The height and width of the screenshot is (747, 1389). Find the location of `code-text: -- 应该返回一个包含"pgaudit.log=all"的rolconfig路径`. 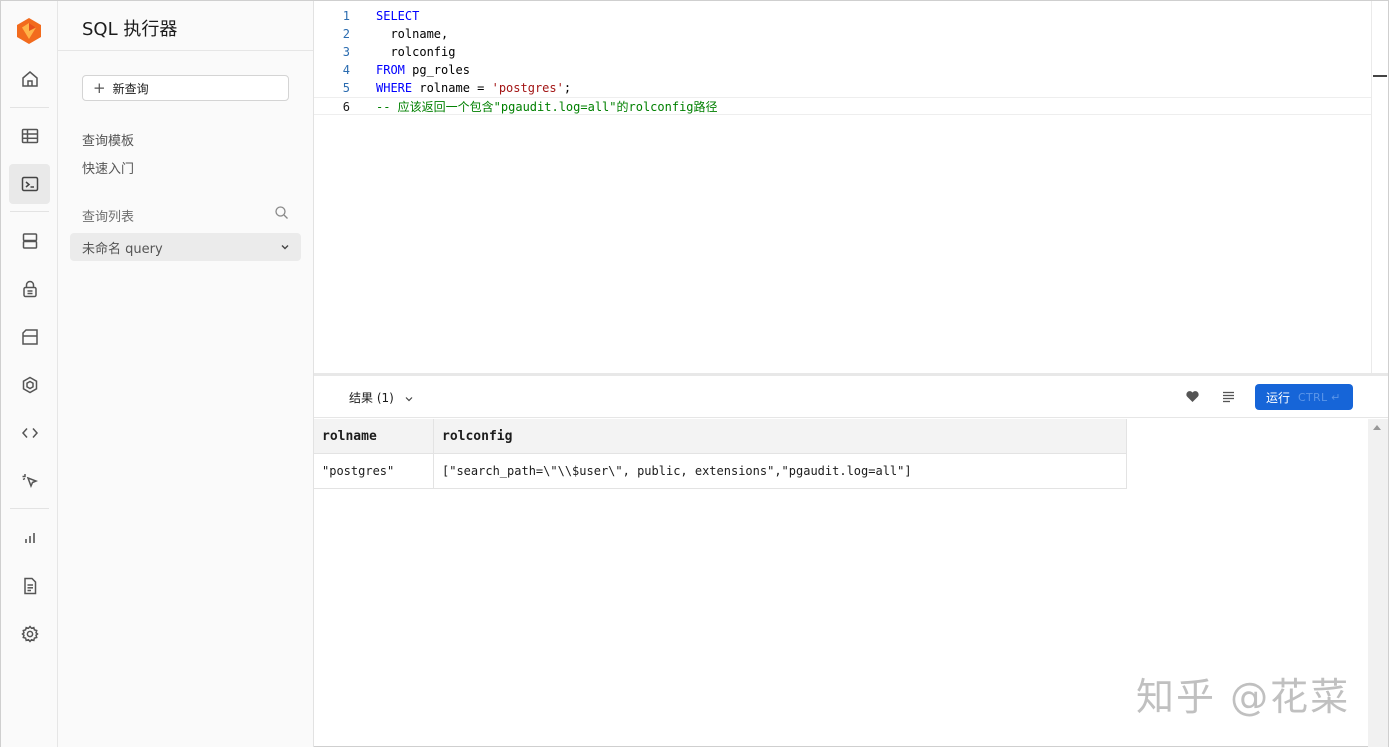

code-text: -- 应该返回一个包含"pgaudit.log=all"的rolconfig路径 is located at coordinates (547, 107).